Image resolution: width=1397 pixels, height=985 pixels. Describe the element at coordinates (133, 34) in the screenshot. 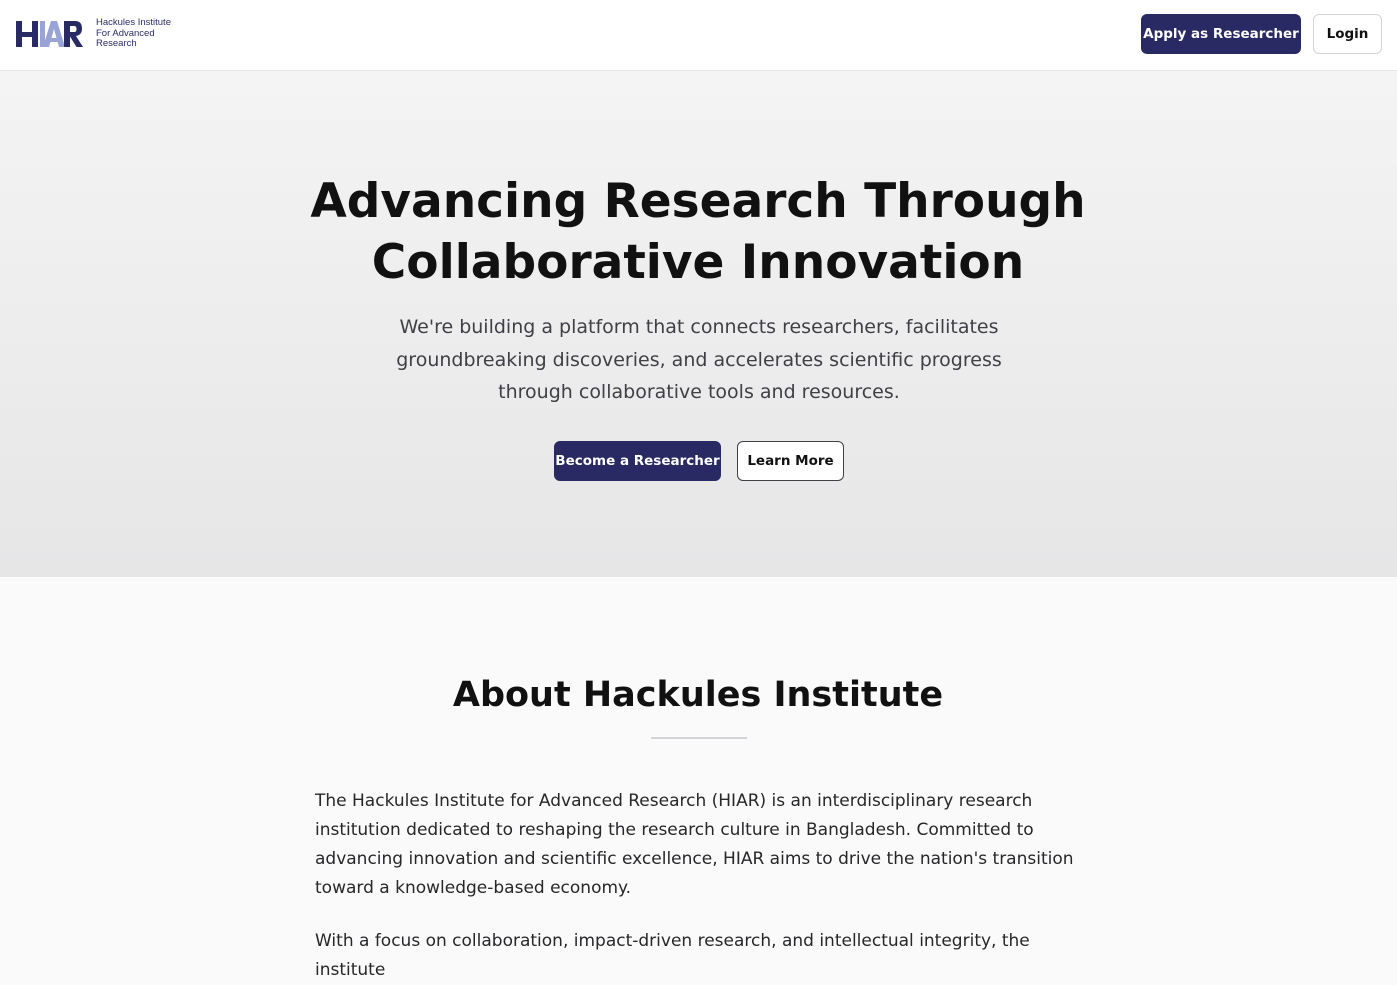

I see `logo-text: Hackules Institute For Advanced Research` at that location.